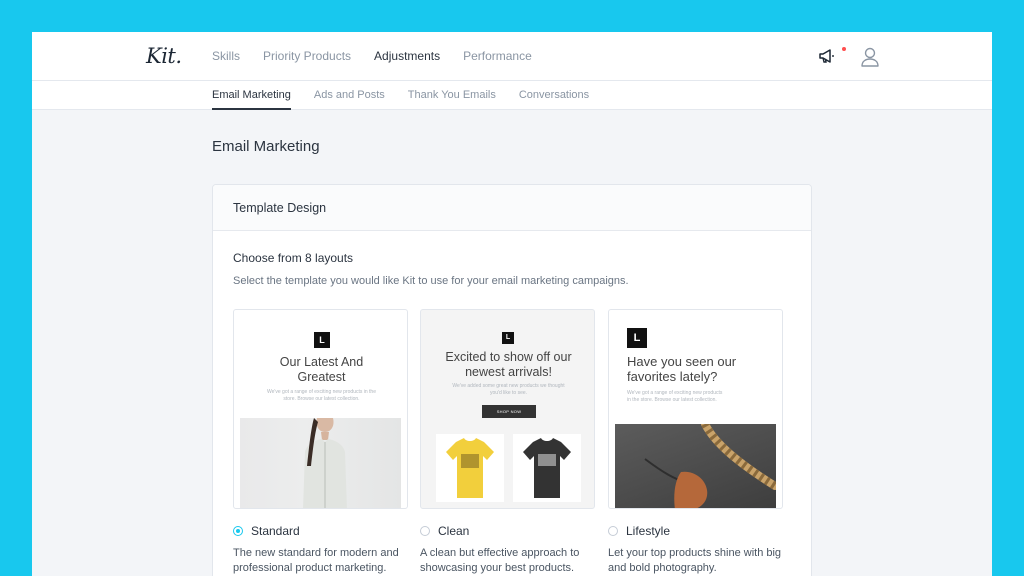 Image resolution: width=1024 pixels, height=576 pixels. I want to click on thumb-black-tshirt, so click(547, 468).